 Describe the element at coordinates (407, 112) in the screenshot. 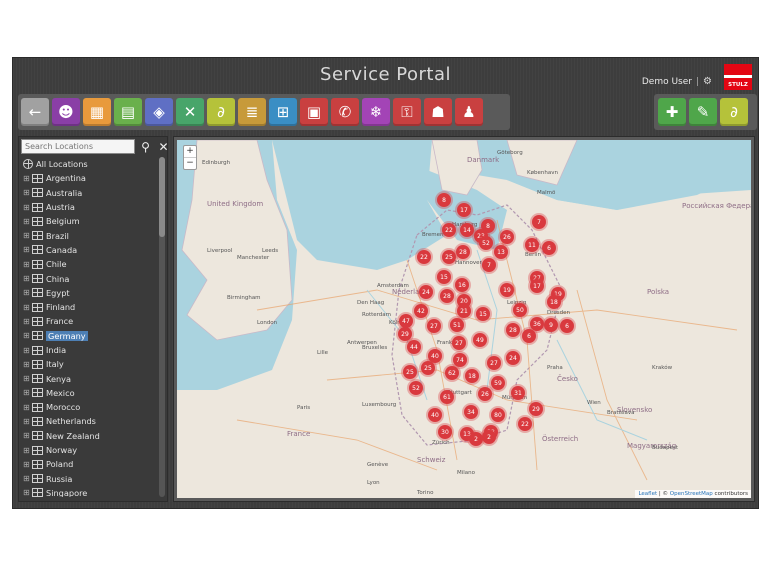

I see `toolbar-button-key: ⚿` at that location.